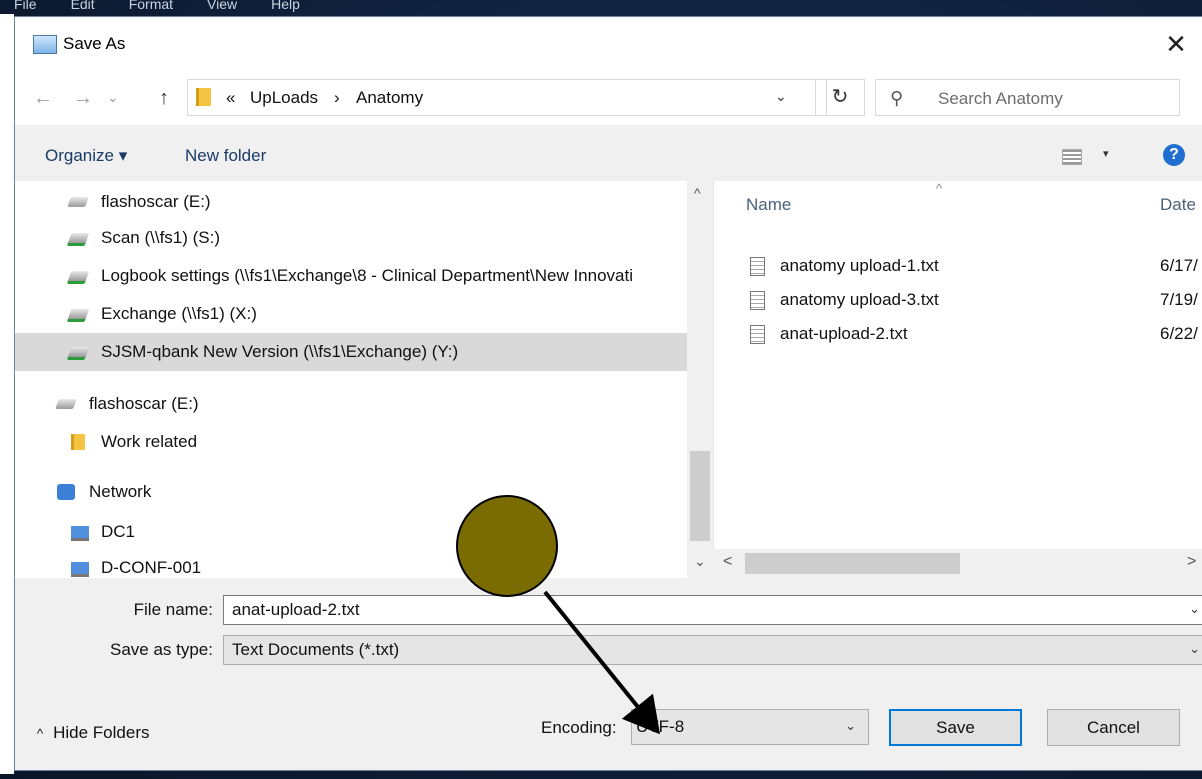 This screenshot has width=1202, height=779. Describe the element at coordinates (1072, 157) in the screenshot. I see `view-options-icon` at that location.